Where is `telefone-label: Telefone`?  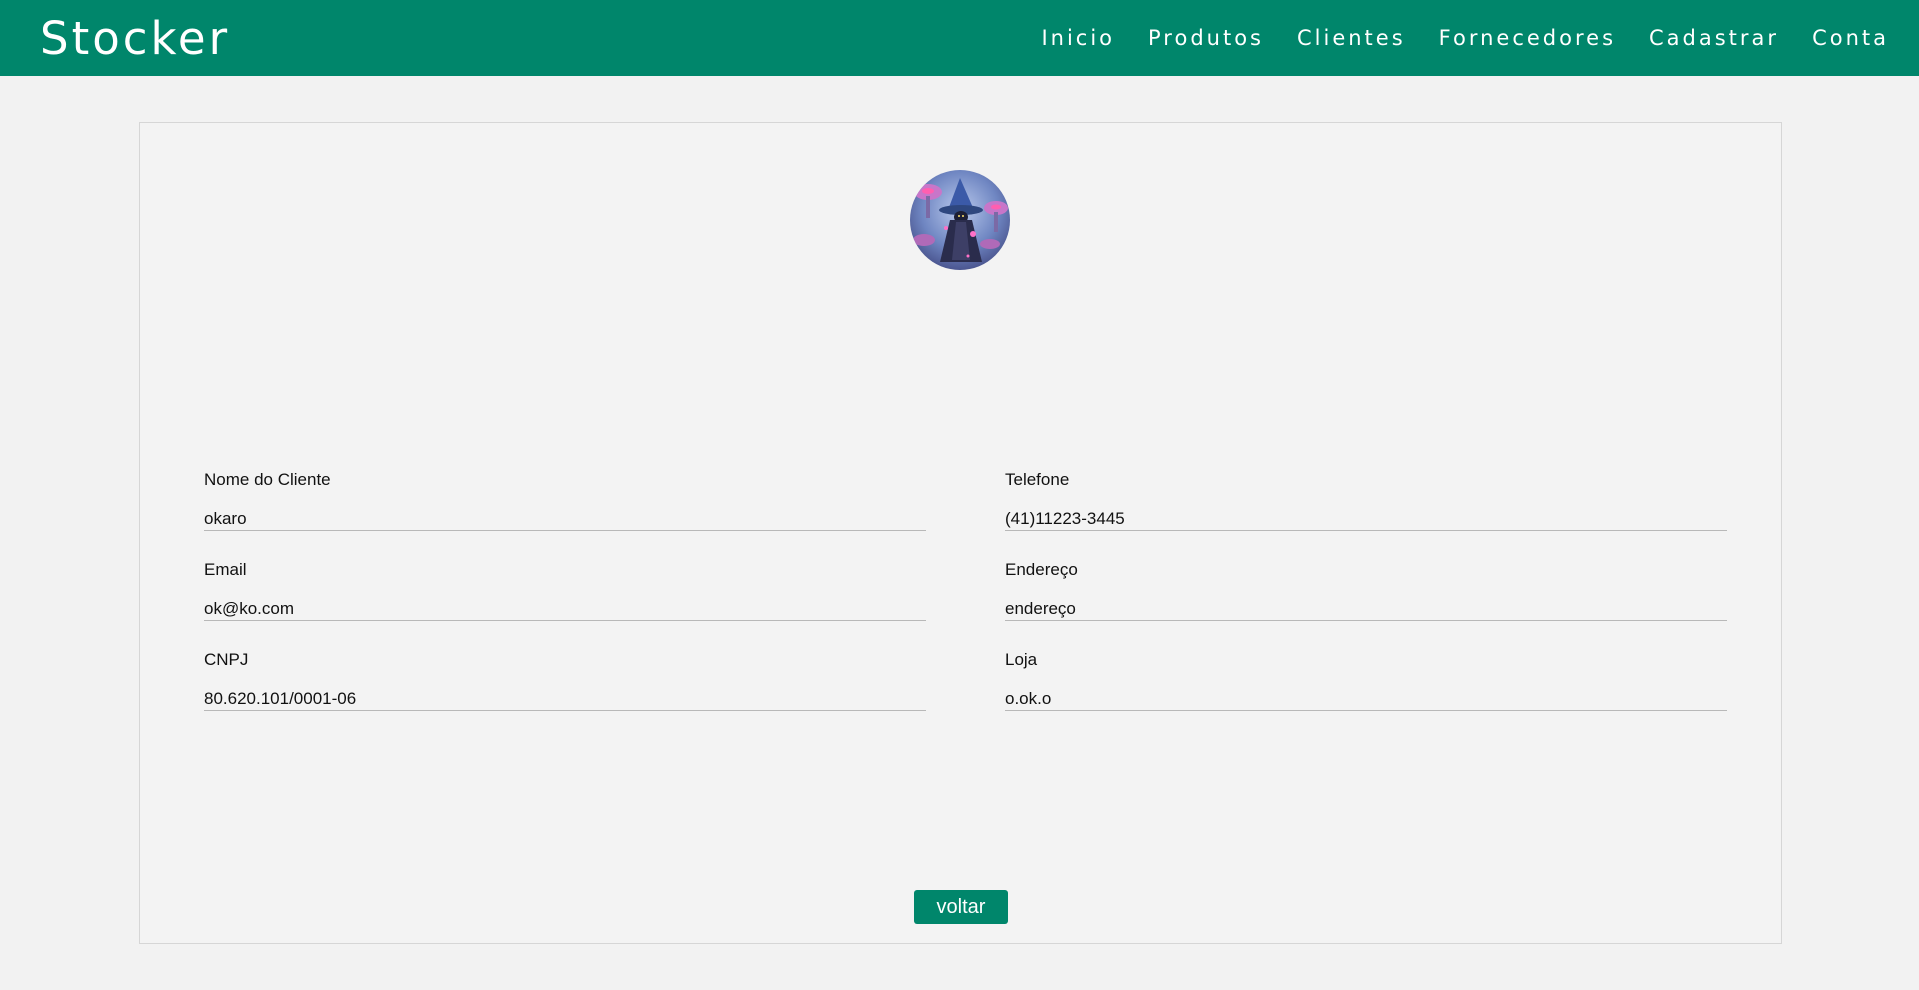
telefone-label: Telefone is located at coordinates (1037, 479).